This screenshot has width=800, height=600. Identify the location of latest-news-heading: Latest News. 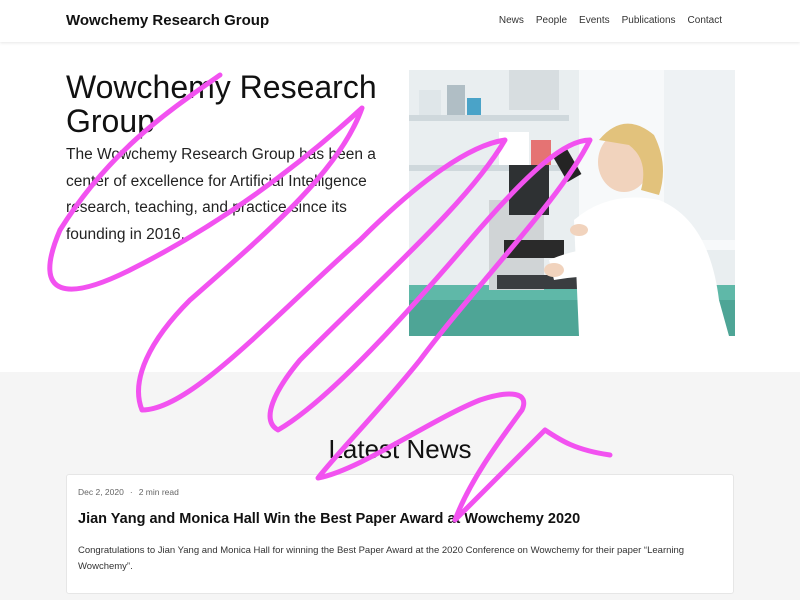
(400, 449).